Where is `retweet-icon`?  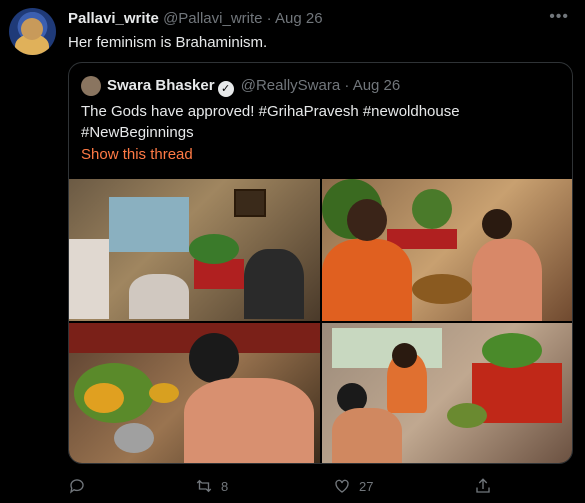 retweet-icon is located at coordinates (204, 486).